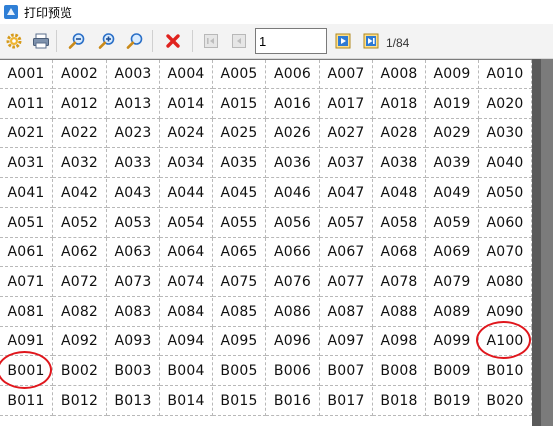 Image resolution: width=553 pixels, height=426 pixels. Describe the element at coordinates (239, 371) in the screenshot. I see `label-cell: B005` at that location.